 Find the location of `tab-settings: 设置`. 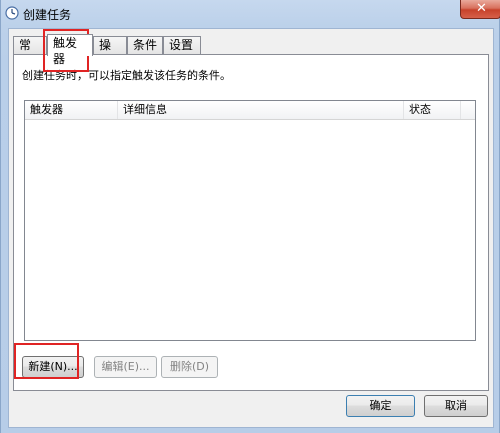

tab-settings: 设置 is located at coordinates (182, 45).